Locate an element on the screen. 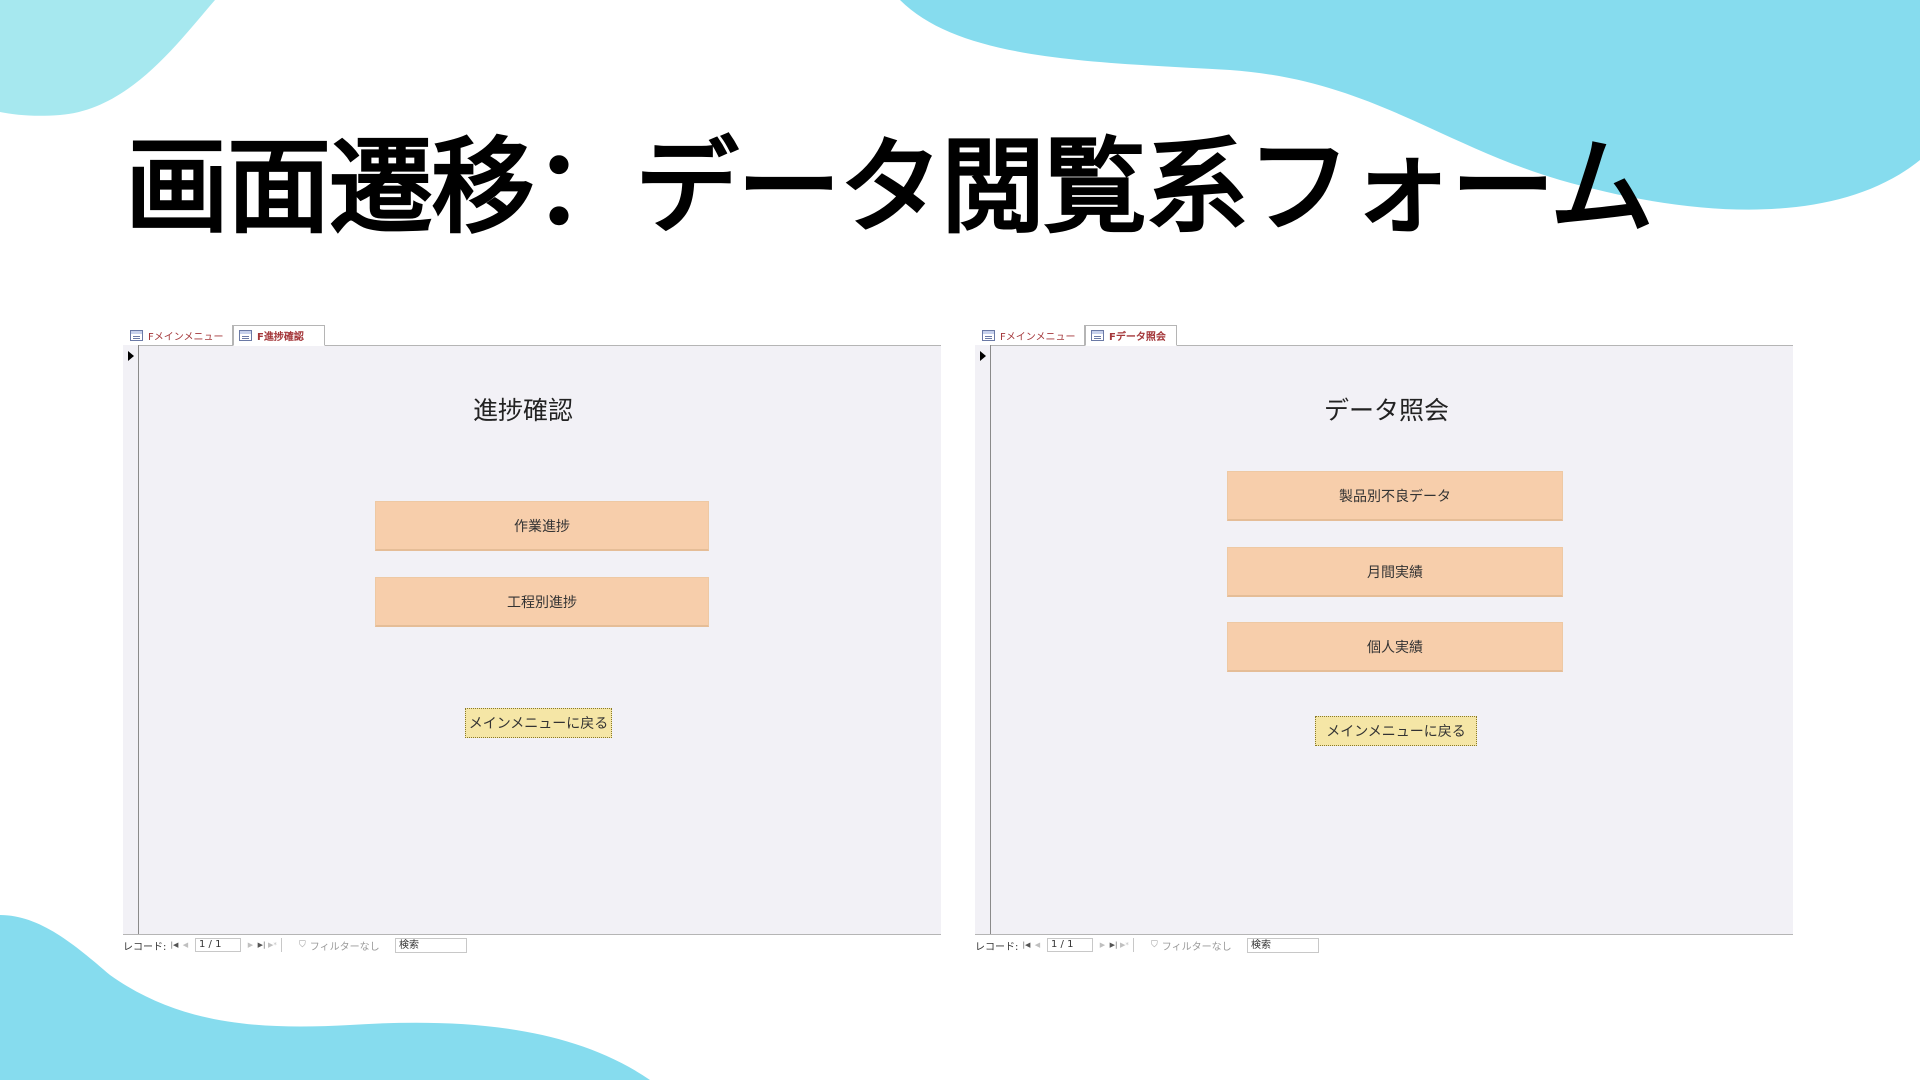 This screenshot has width=1920, height=1080. tab-label: F進捗確認 is located at coordinates (280, 337).